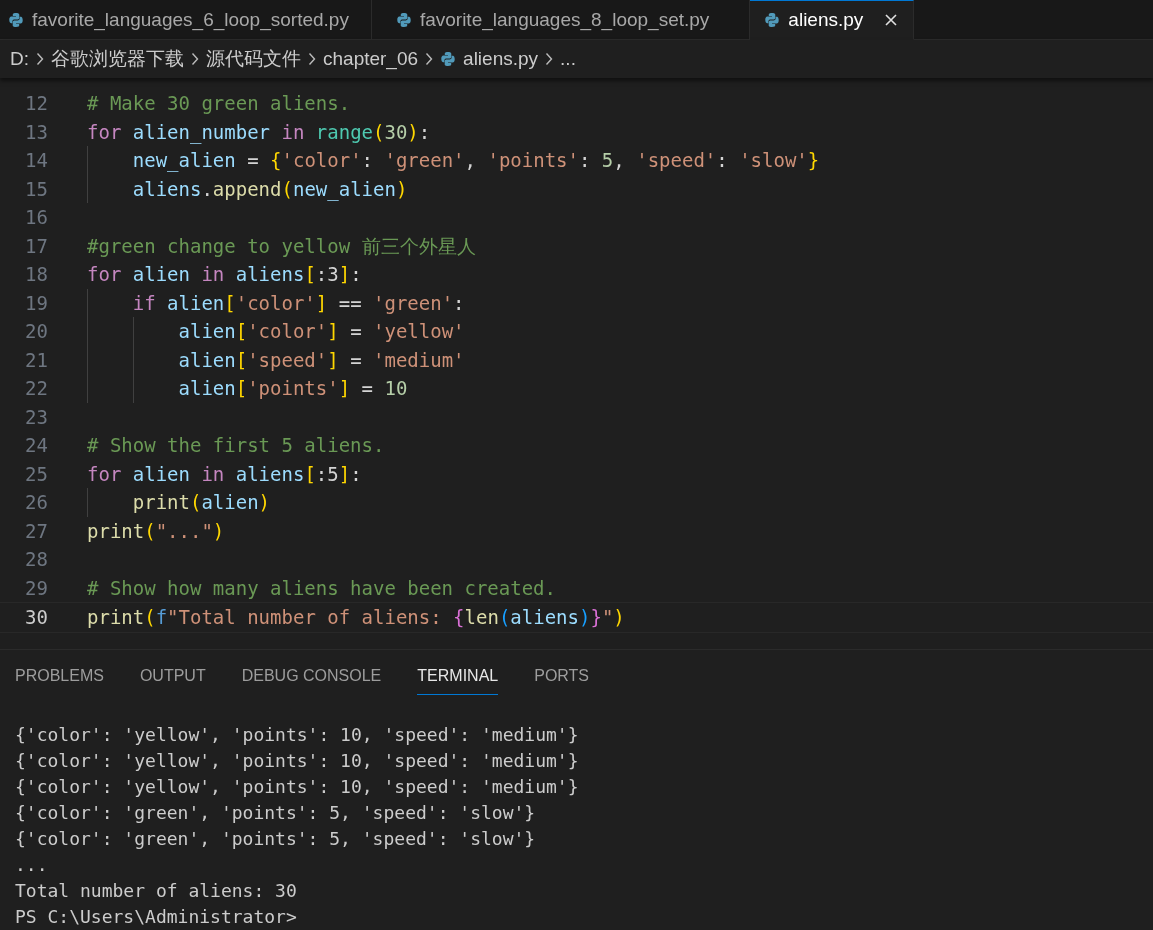 The width and height of the screenshot is (1153, 930). I want to click on editor-tab: favorite_languages_8_loop_set.py, so click(561, 20).